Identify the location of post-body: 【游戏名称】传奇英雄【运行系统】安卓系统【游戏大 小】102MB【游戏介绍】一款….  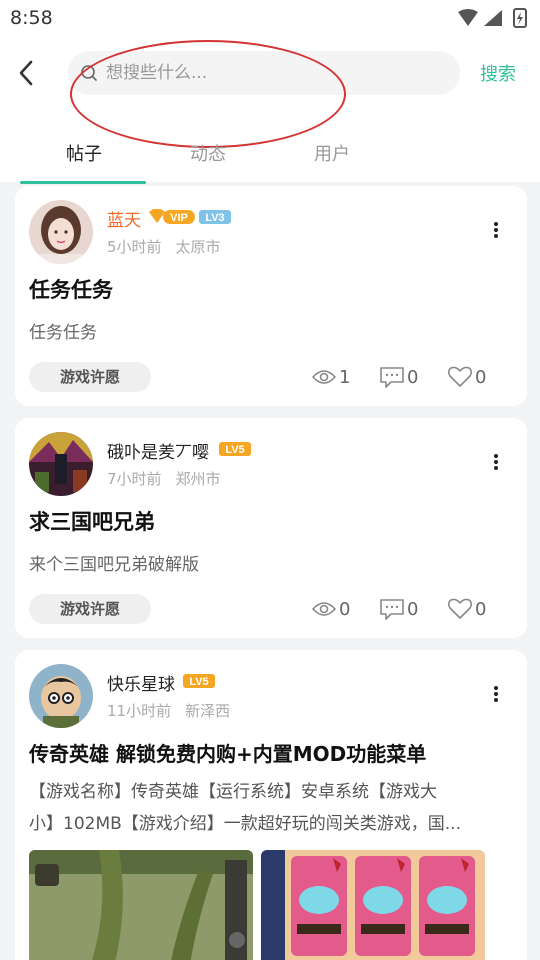
(274, 808).